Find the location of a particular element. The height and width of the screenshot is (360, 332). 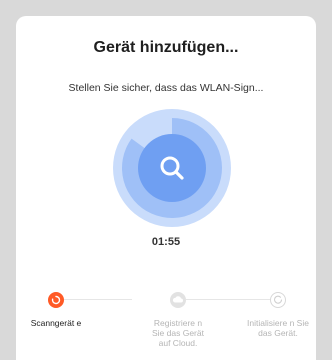

step-label-register: Registriere n Sie das Gerät auf Cloud. is located at coordinates (178, 333).